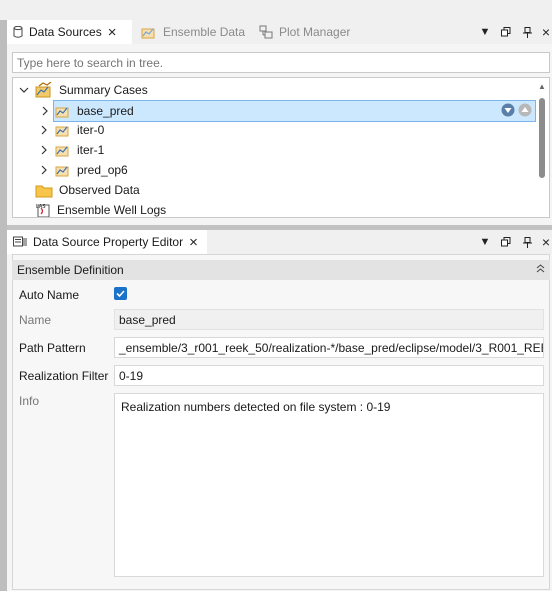 This screenshot has height=591, width=552. Describe the element at coordinates (91, 130) in the screenshot. I see `tree-item-label: iter-0` at that location.